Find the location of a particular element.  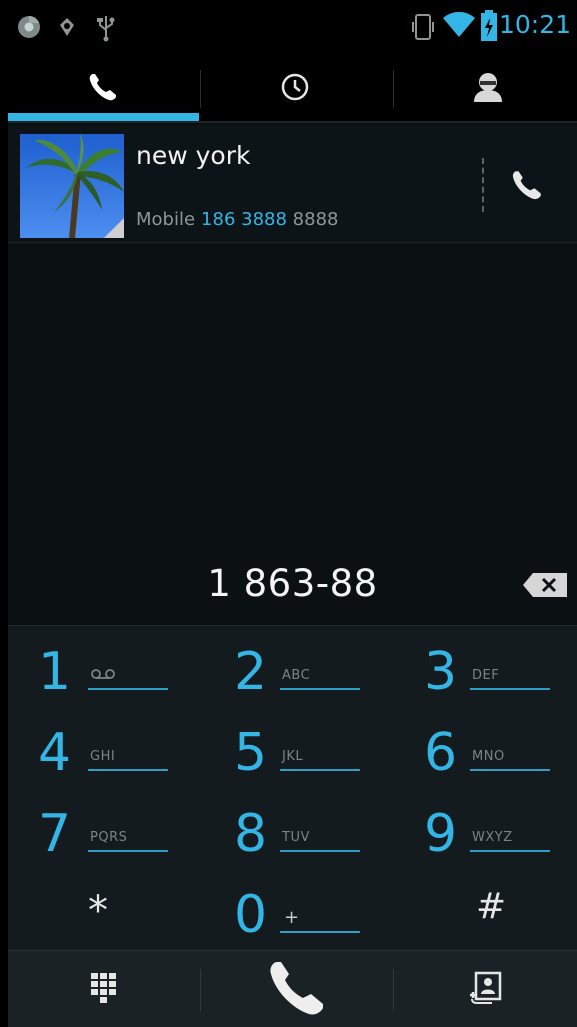

chrome-icon is located at coordinates (29, 29).